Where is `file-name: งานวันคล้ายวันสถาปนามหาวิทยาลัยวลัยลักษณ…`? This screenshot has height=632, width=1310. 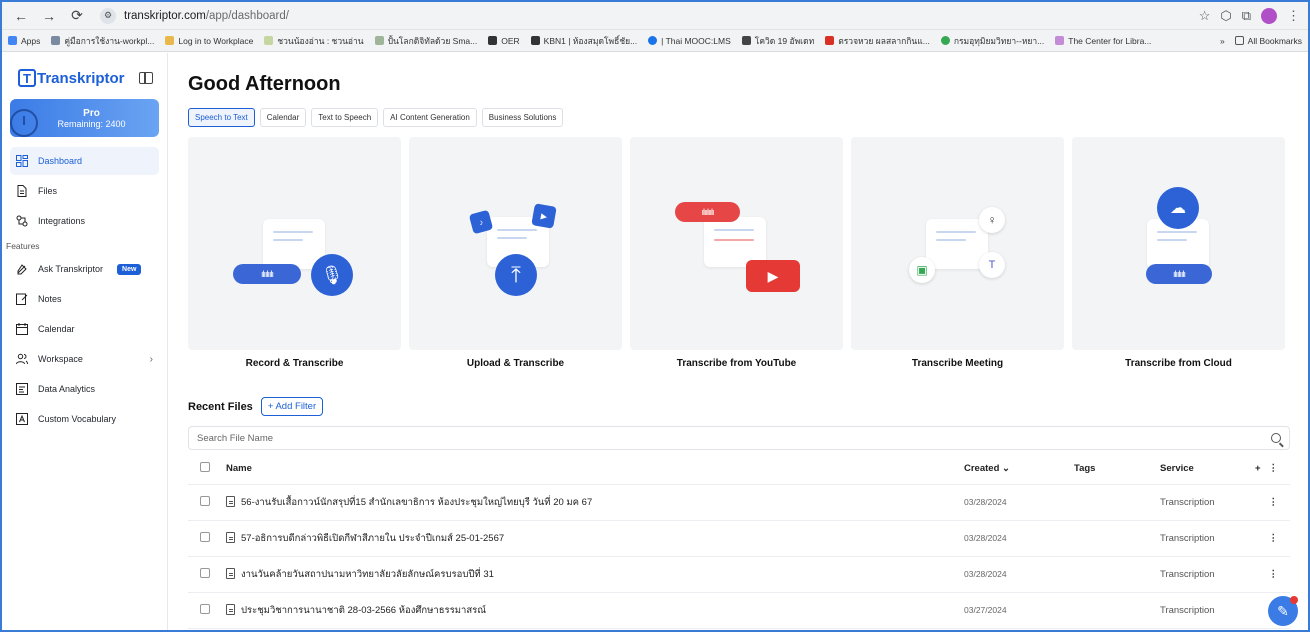 file-name: งานวันคล้ายวันสถาปนามหาวิทยาลัยวลัยลักษณ… is located at coordinates (367, 574).